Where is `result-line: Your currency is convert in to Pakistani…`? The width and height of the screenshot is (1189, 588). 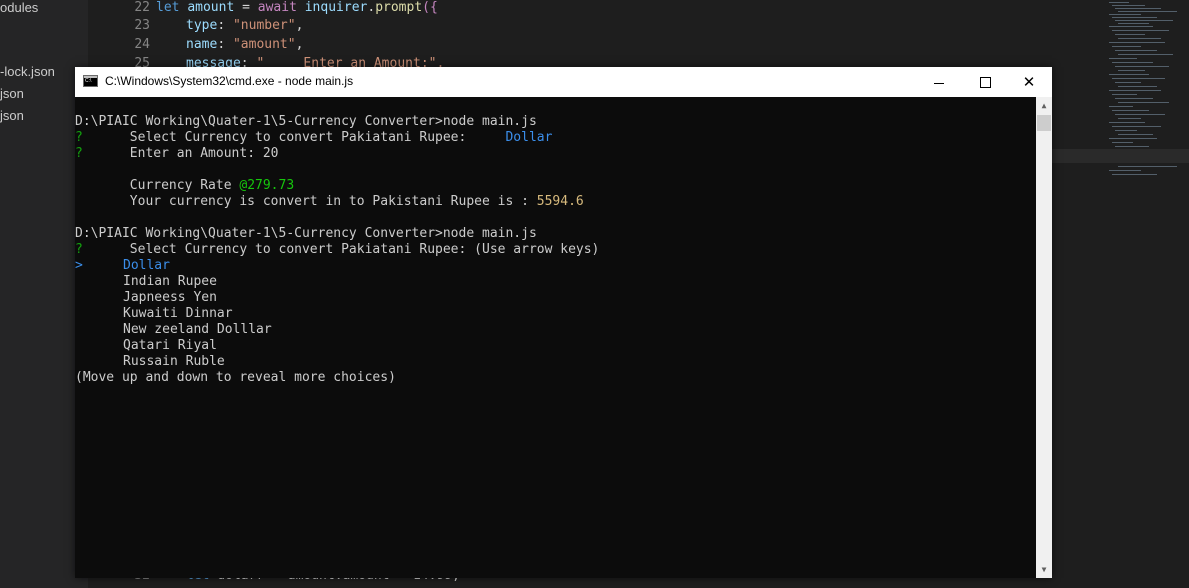 result-line: Your currency is convert in to Pakistani… is located at coordinates (329, 202).